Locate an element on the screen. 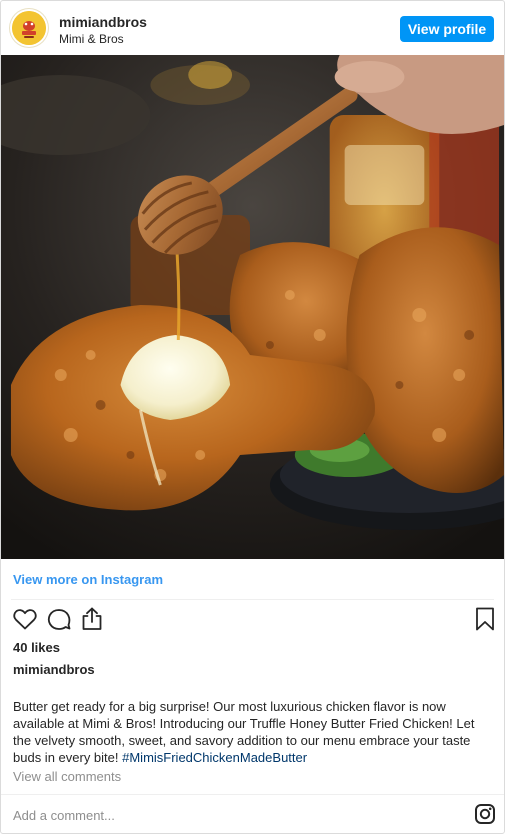 The height and width of the screenshot is (836, 507). heart-icon is located at coordinates (25, 619).